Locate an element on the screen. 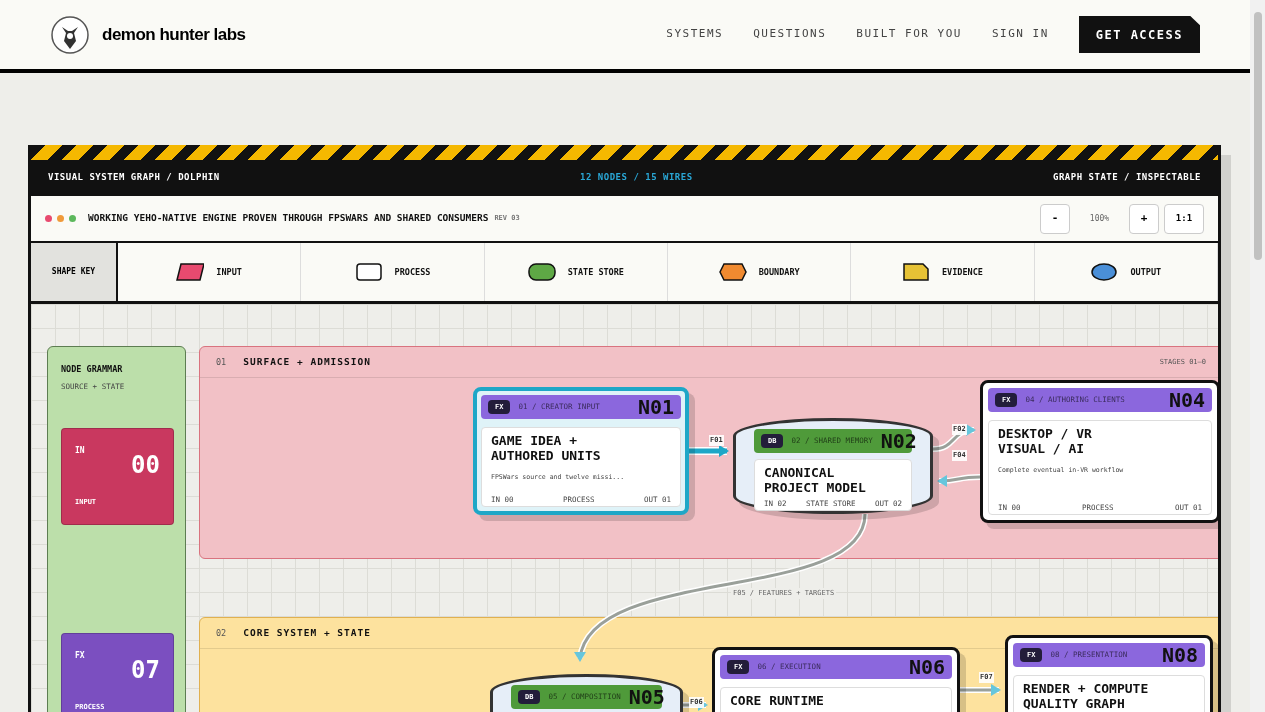  graph-state: GRAPH STATE / INSPECTABLE is located at coordinates (1127, 178).